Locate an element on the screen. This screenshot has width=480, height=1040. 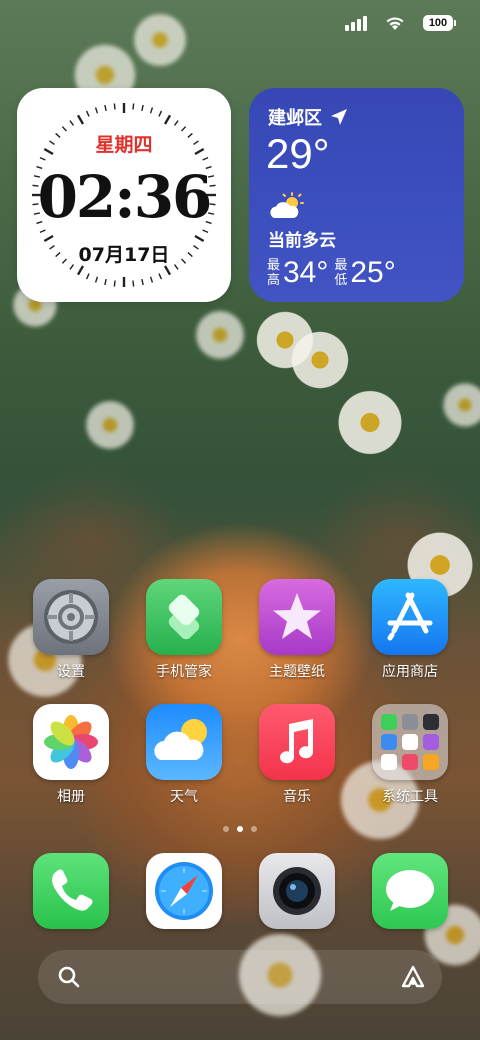
weather-location: 建邺区 is located at coordinates (308, 117).